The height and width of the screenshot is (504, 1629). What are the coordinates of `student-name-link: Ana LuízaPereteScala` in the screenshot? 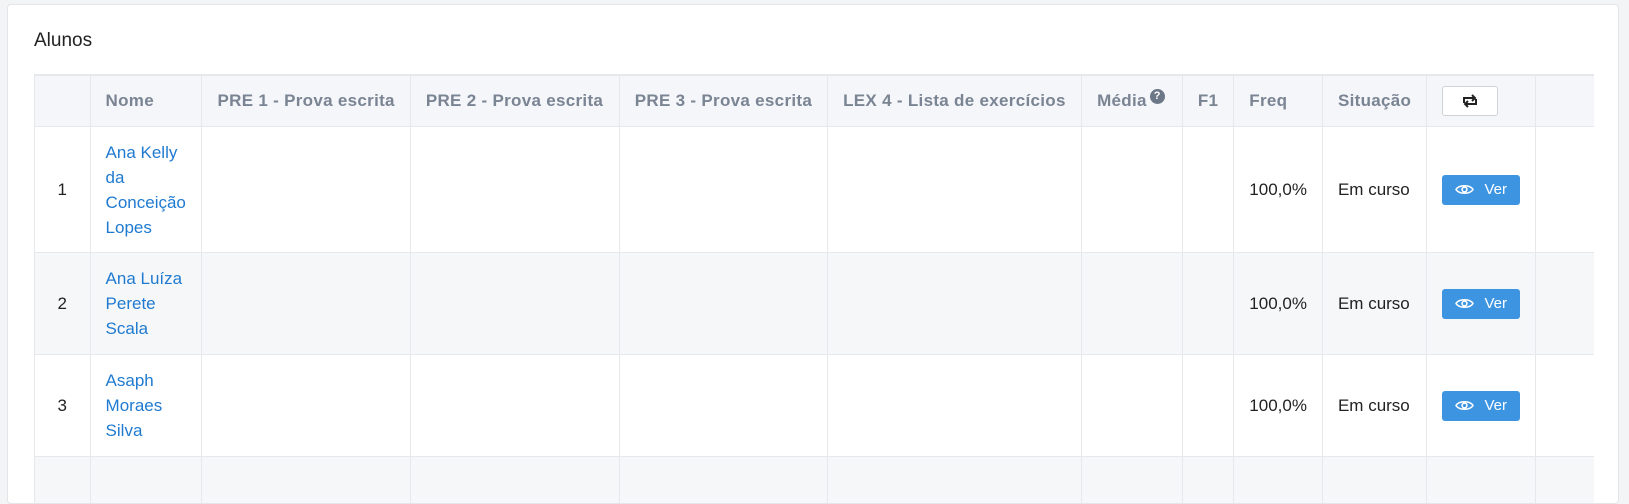 It's located at (146, 303).